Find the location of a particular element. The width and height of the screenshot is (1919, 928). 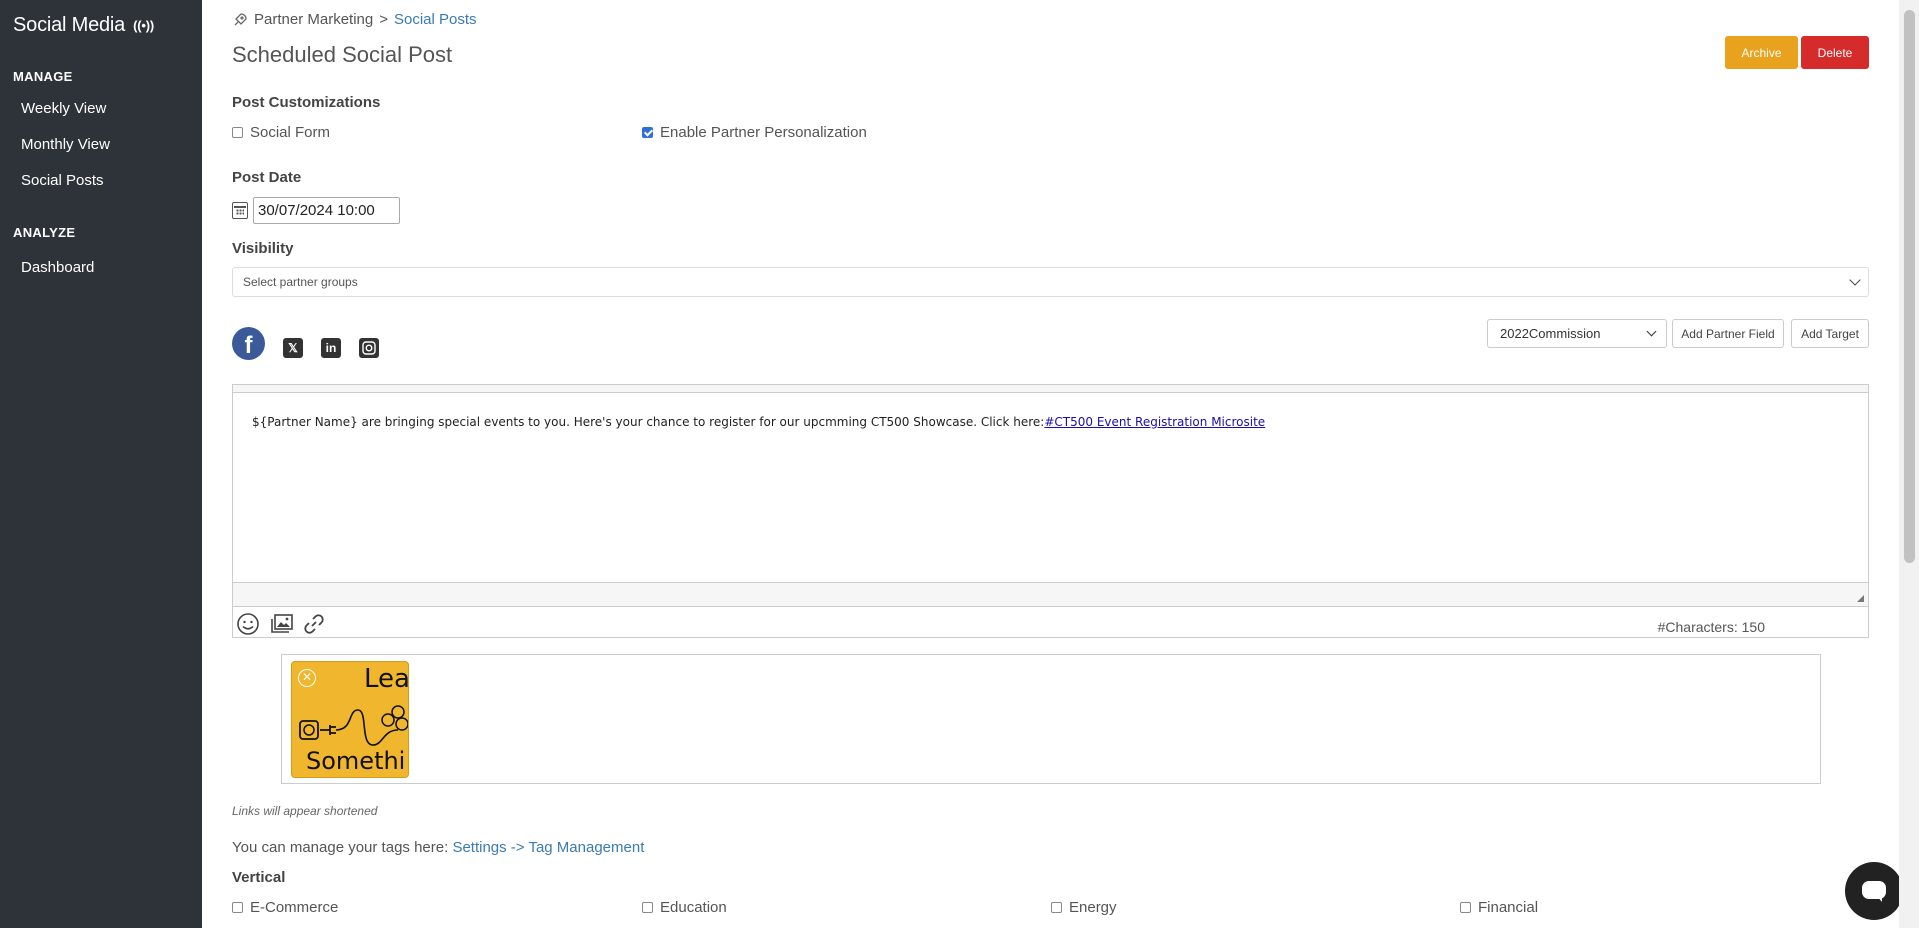

linkedin-icon: in is located at coordinates (331, 347).